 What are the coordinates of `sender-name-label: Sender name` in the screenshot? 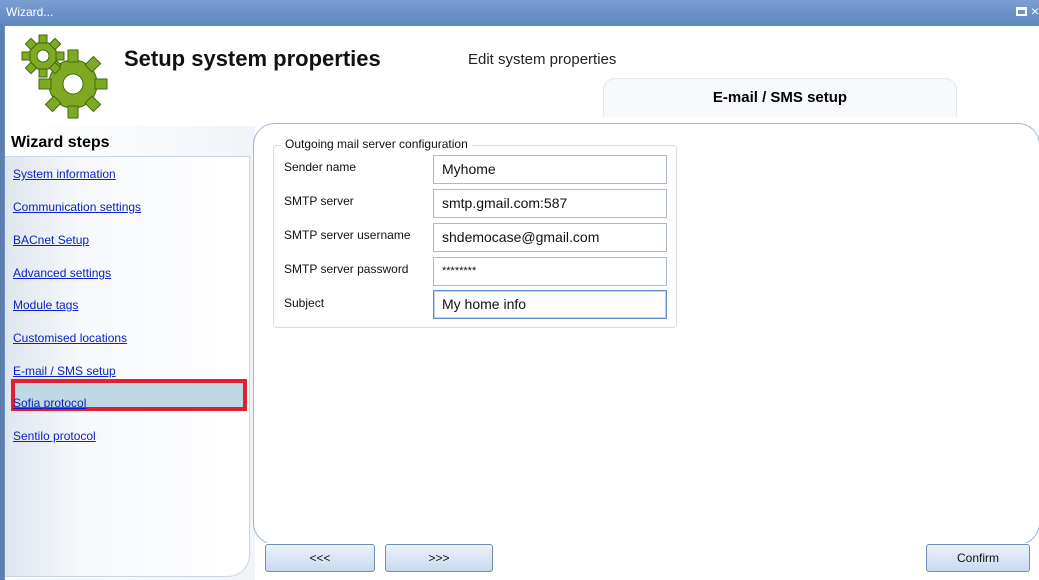 It's located at (320, 167).